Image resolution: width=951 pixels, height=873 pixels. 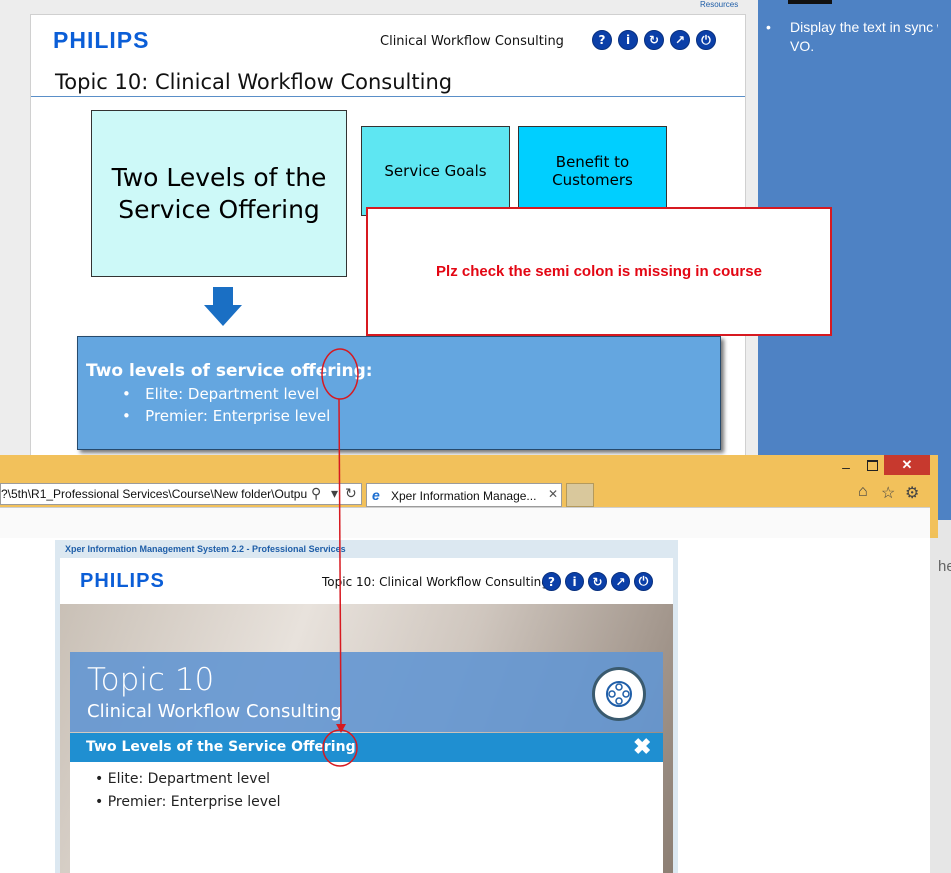 I want to click on close-tab-icon: ✕, so click(x=553, y=494).